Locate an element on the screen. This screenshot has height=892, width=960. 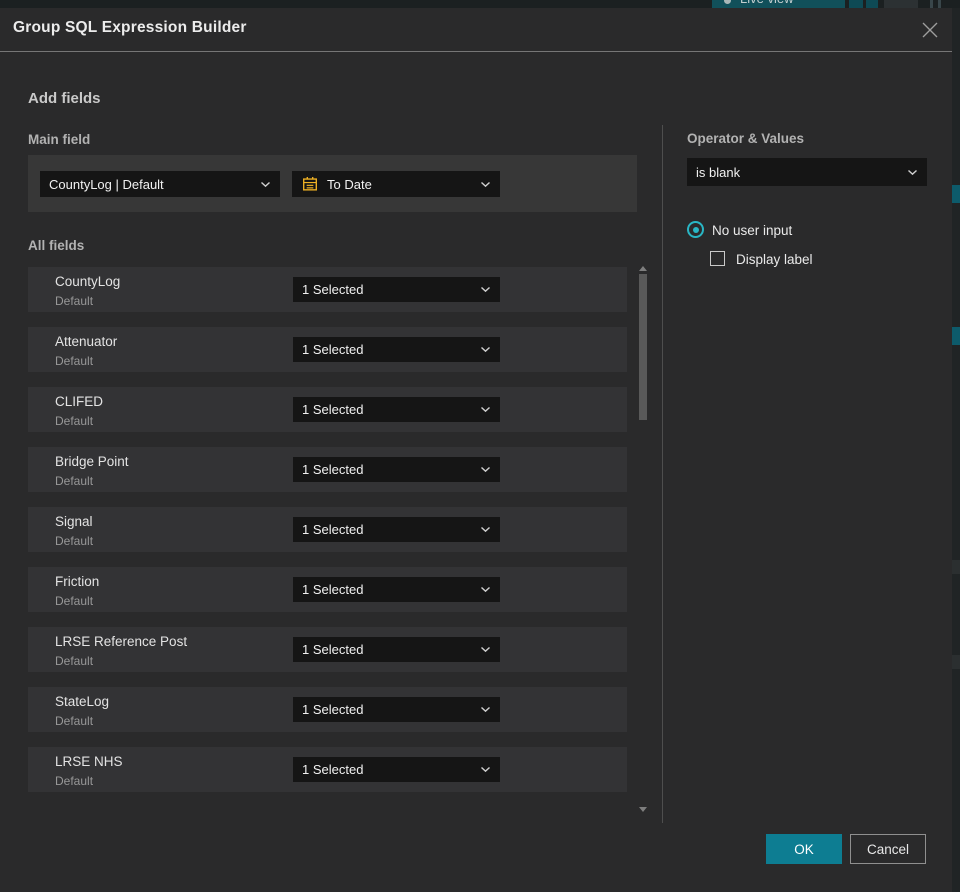
main-field-select: CountyLog | Default is located at coordinates (160, 184).